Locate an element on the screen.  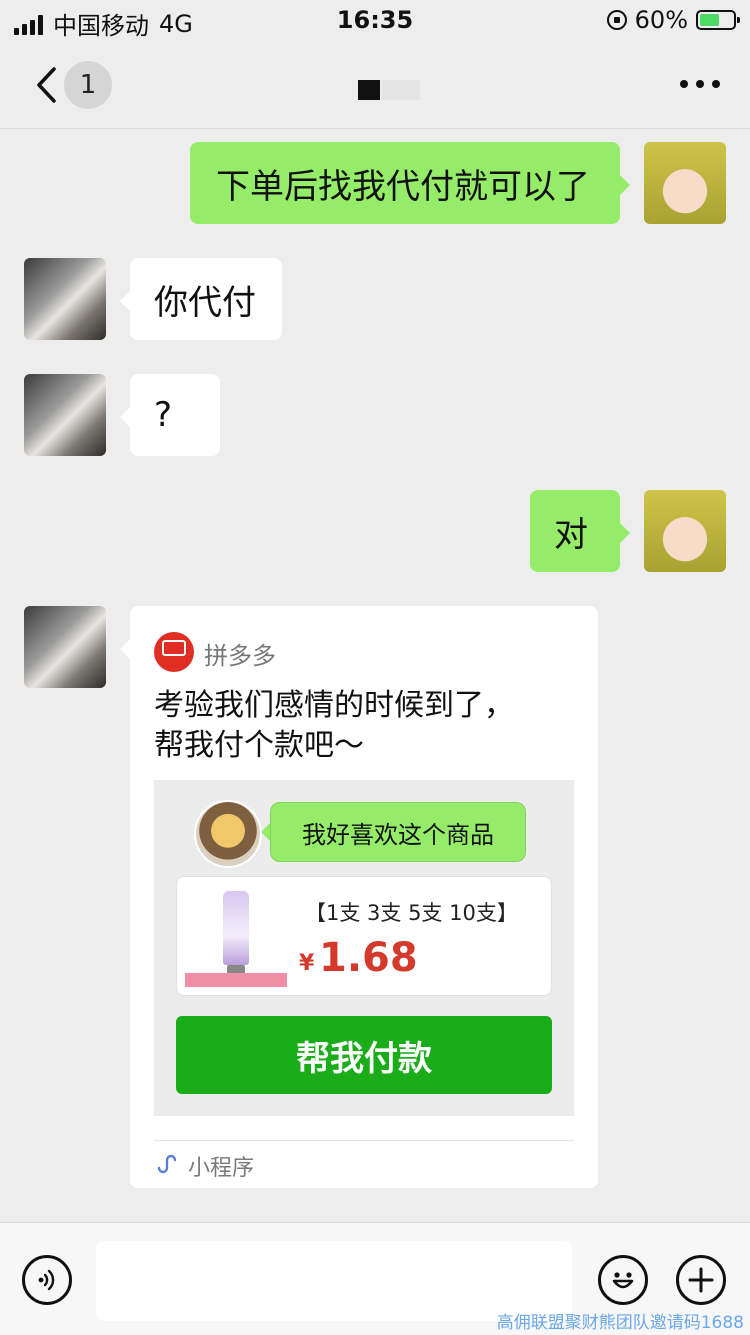
status-bar: 中国移动 4G 16:35 60% is located at coordinates (375, 21).